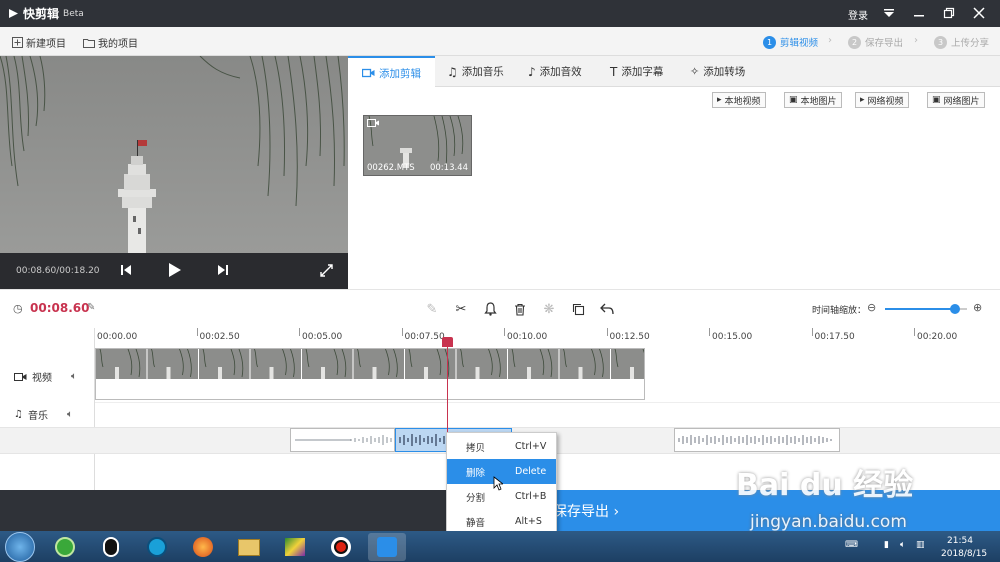 This screenshot has width=1000, height=562. What do you see at coordinates (851, 545) in the screenshot?
I see `keyboard-icon: ⌨` at bounding box center [851, 545].